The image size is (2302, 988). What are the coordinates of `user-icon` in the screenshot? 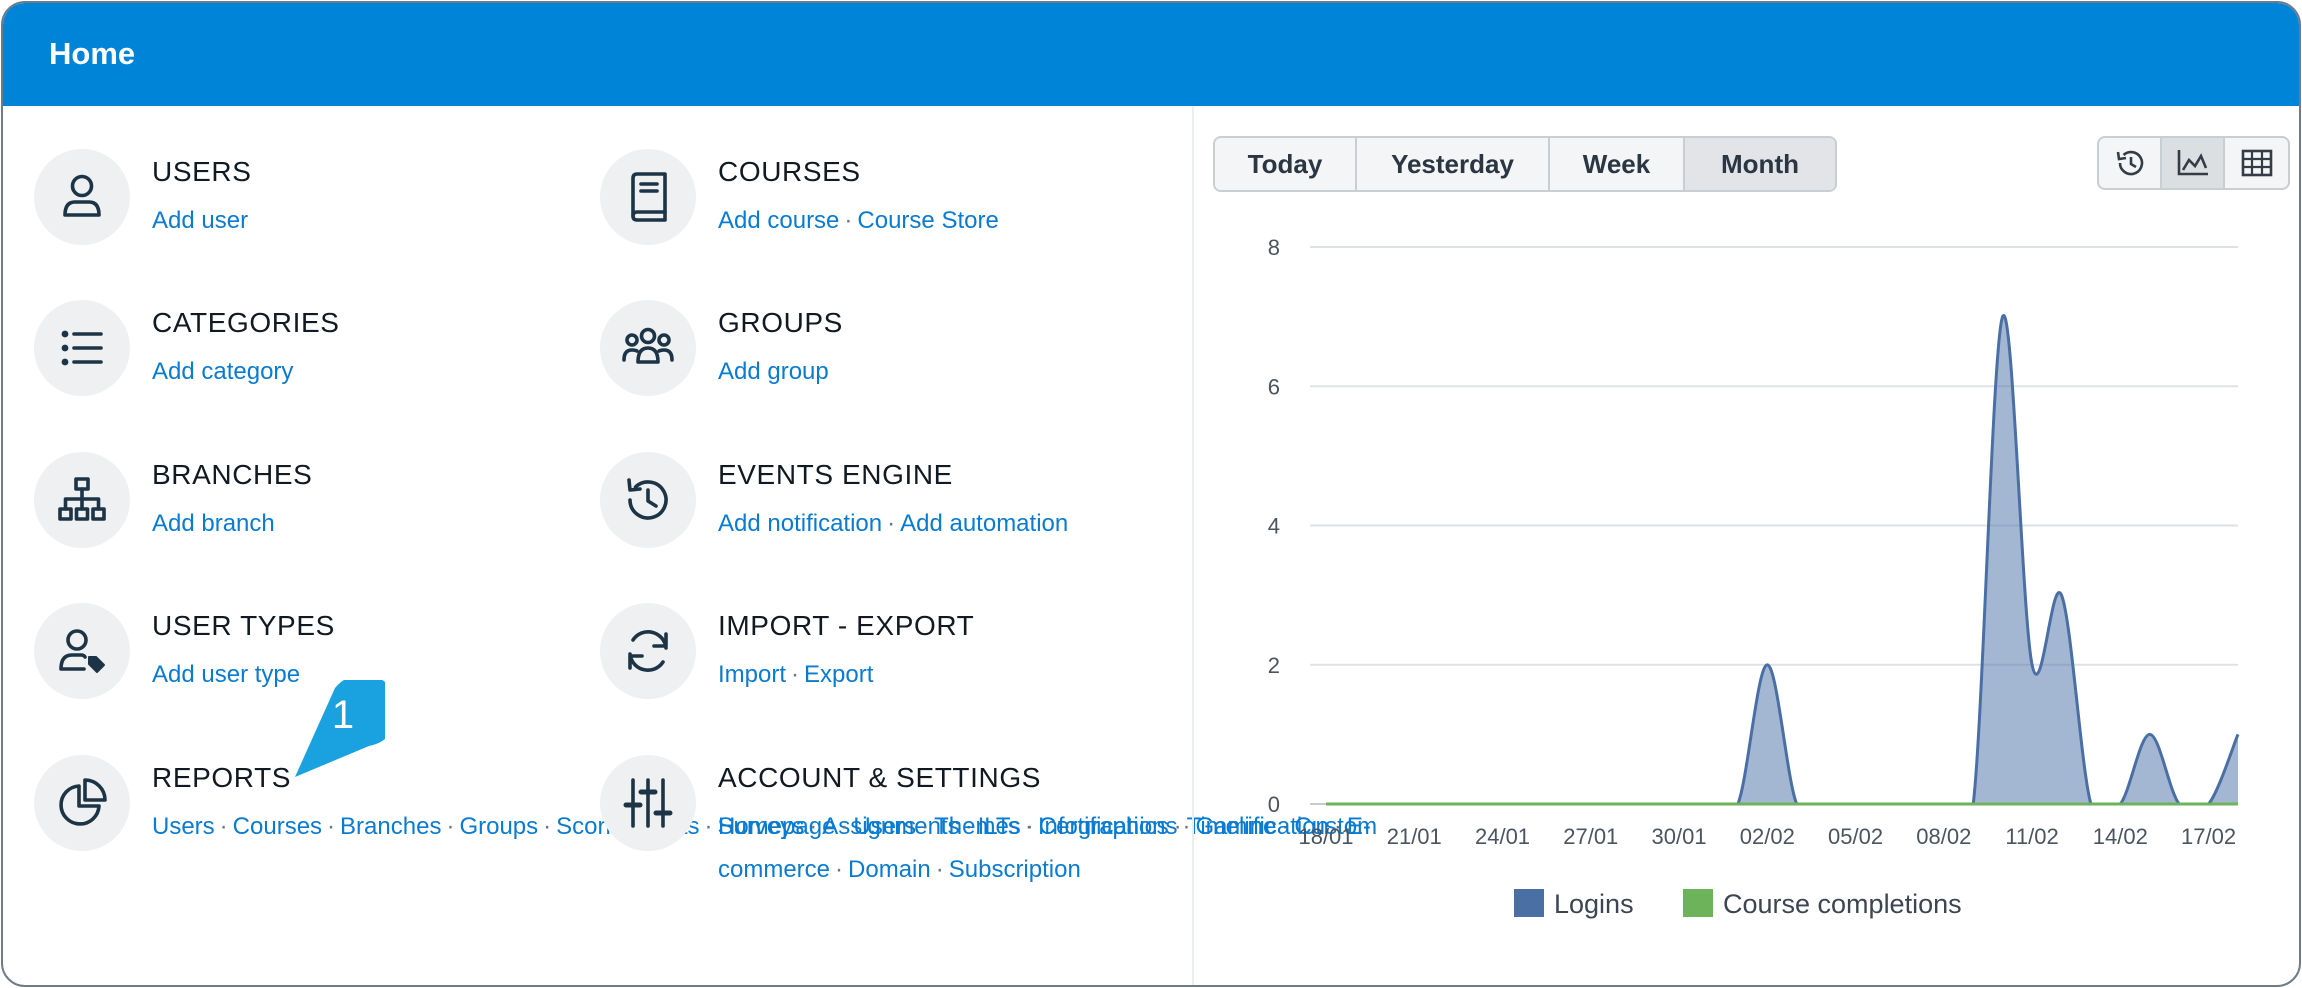 It's located at (82, 195).